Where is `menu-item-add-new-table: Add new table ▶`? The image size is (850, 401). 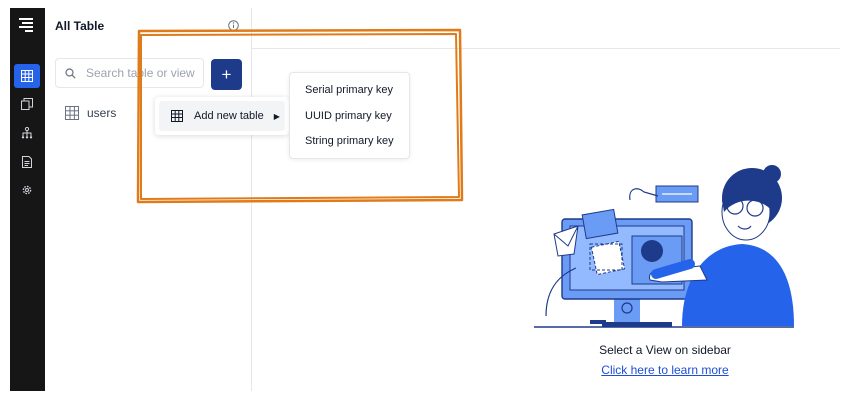 menu-item-add-new-table: Add new table ▶ is located at coordinates (222, 116).